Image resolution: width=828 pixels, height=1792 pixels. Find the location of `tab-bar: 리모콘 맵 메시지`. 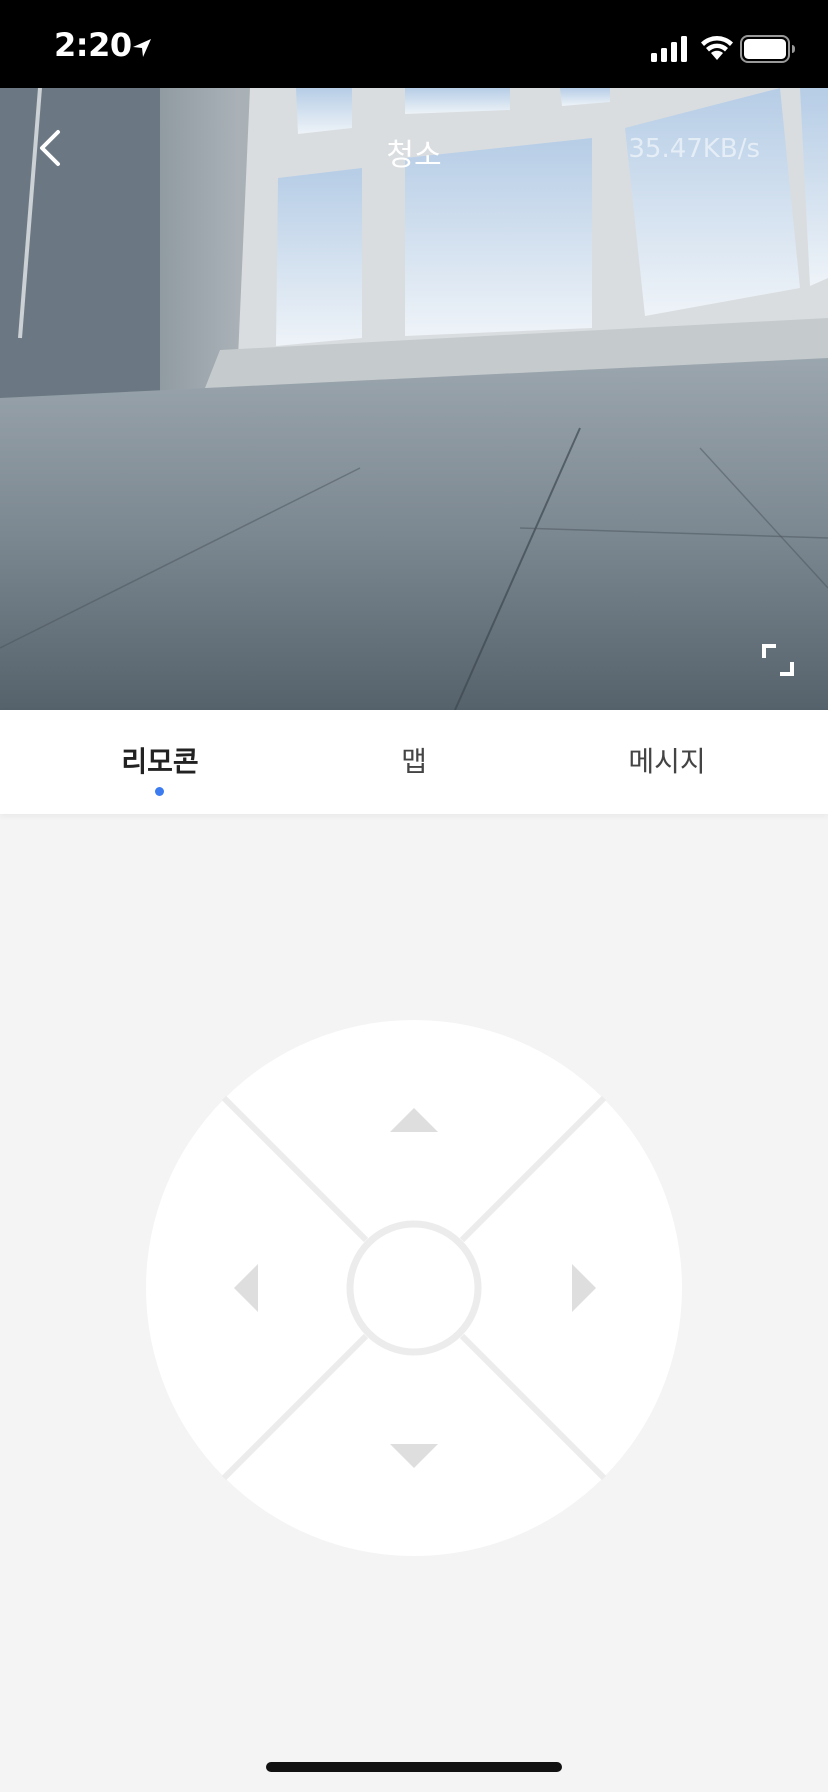

tab-bar: 리모콘 맵 메시지 is located at coordinates (414, 762).